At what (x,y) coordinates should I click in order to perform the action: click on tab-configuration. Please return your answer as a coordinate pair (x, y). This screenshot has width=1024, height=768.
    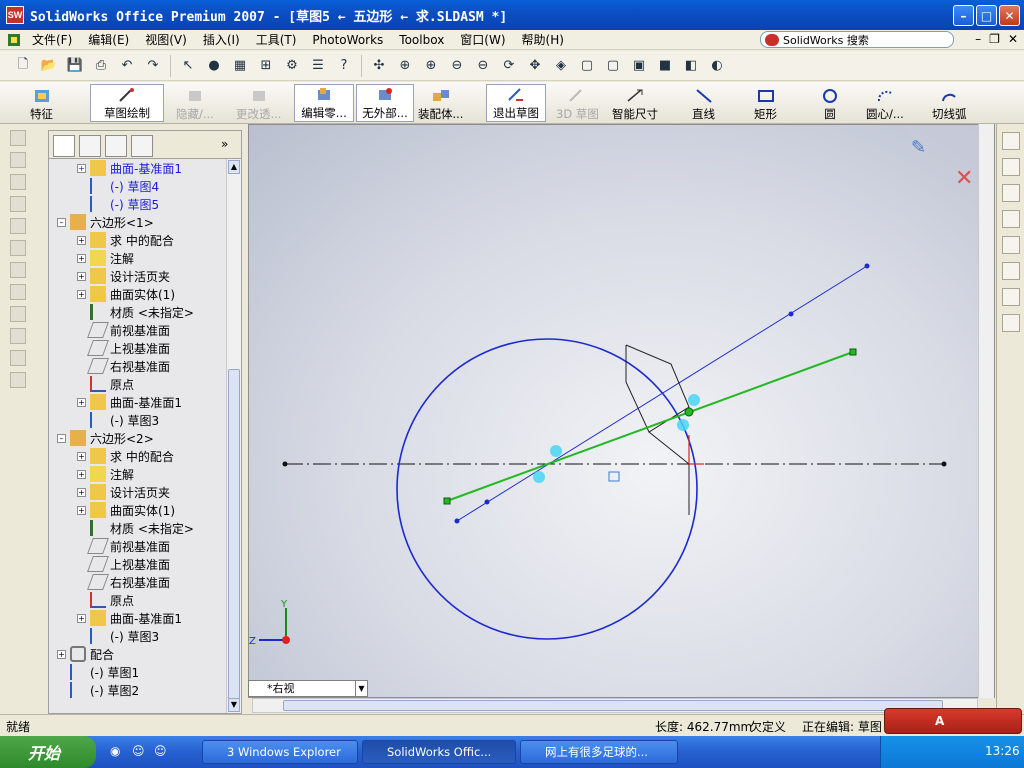
    Looking at the image, I should click on (116, 146).